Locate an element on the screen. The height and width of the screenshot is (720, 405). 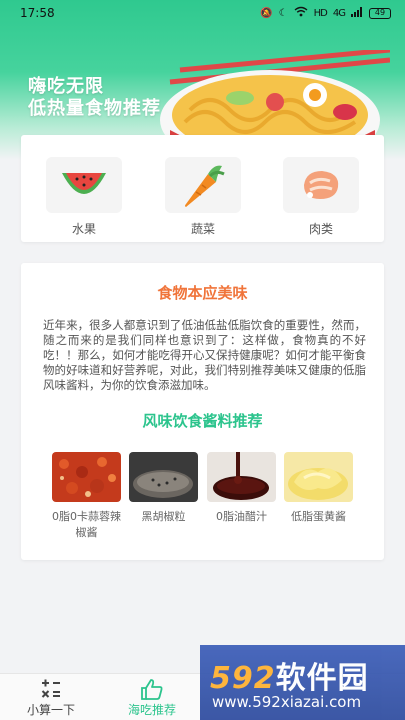
sauce-label: 0脂0卡蒜蓉辣椒酱 is located at coordinates (86, 524).